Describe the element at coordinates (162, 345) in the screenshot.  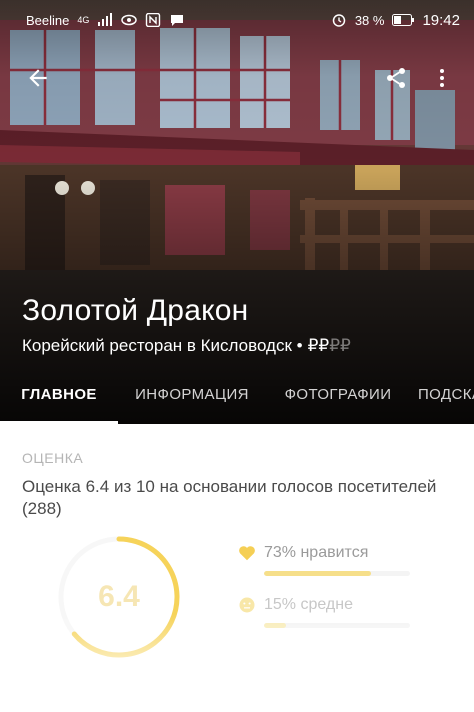
I see `venue-category: Корейский ресторан в Кисловодск •` at that location.